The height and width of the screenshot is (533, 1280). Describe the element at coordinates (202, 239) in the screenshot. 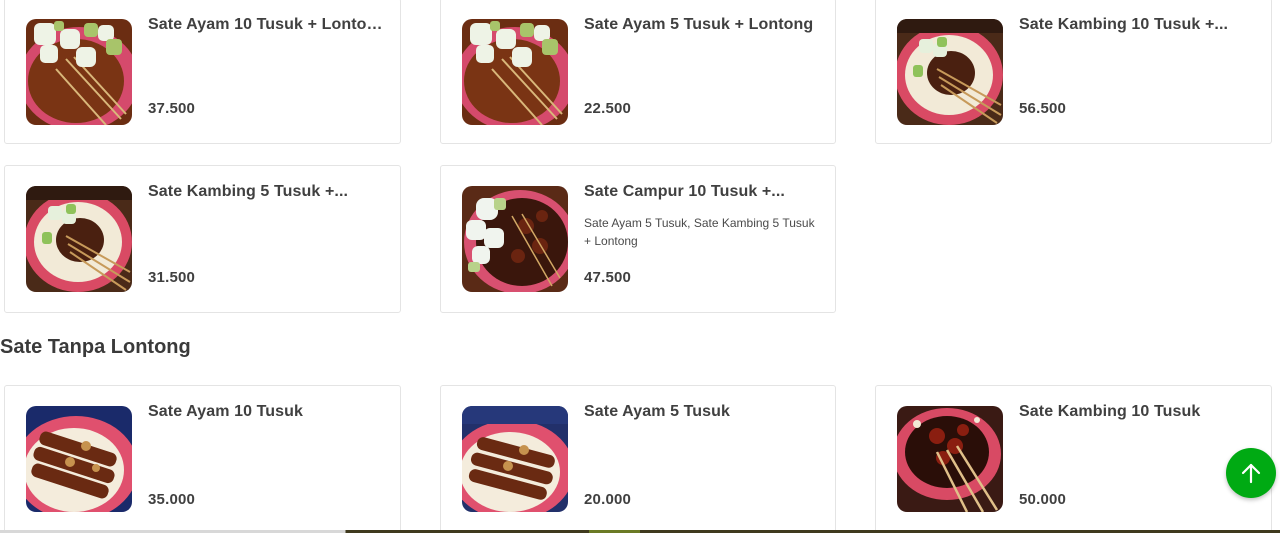

I see `menu-item-card: Sate Kambing 5 Tusuk +... 31.500` at that location.